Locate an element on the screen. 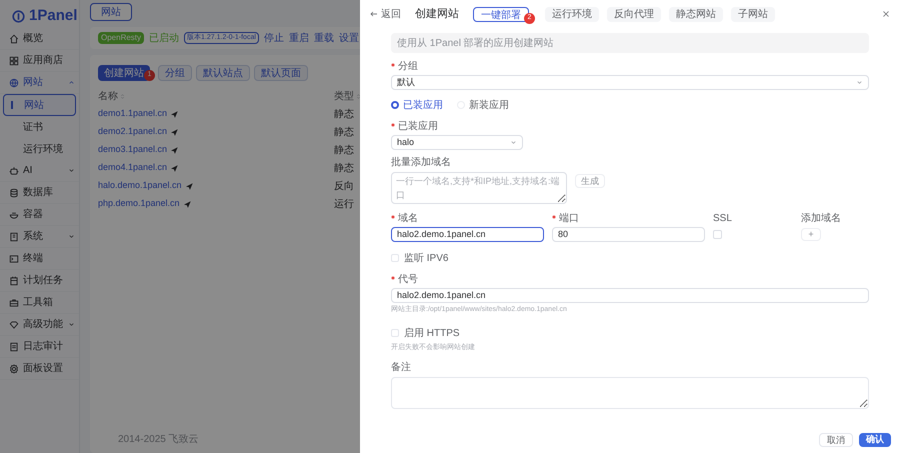 The image size is (900, 453). globe-icon is located at coordinates (14, 83).